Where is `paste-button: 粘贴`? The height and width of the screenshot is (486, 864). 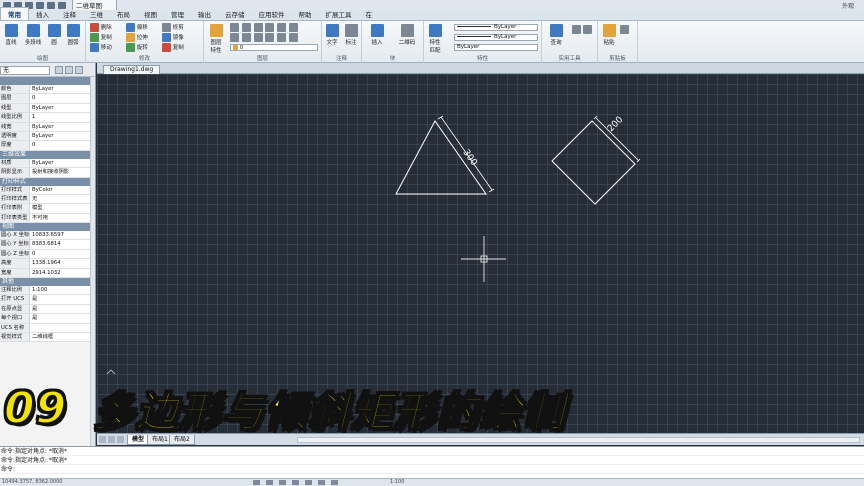
paste-button: 粘贴 is located at coordinates (609, 35).